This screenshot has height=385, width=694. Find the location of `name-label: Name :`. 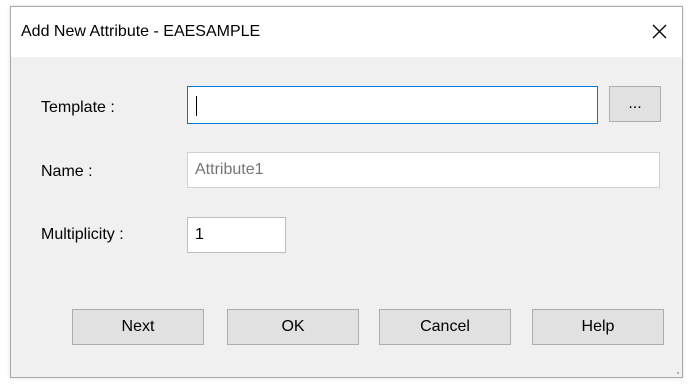

name-label: Name : is located at coordinates (67, 171).